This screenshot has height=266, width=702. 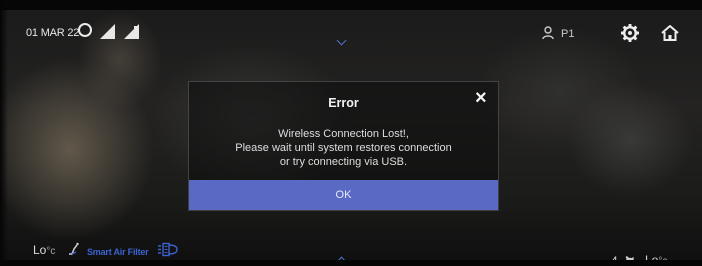 What do you see at coordinates (351, 5) in the screenshot?
I see `screen-bezel-top` at bounding box center [351, 5].